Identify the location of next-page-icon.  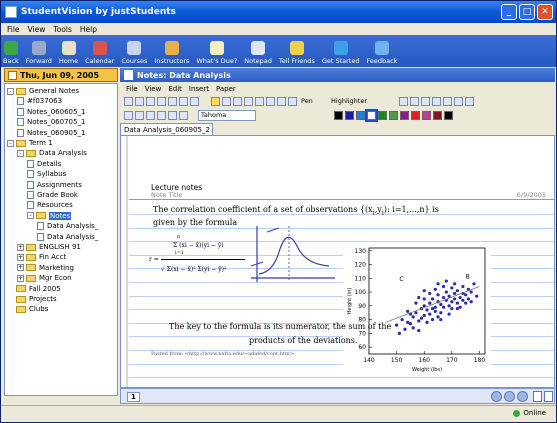
(522, 396).